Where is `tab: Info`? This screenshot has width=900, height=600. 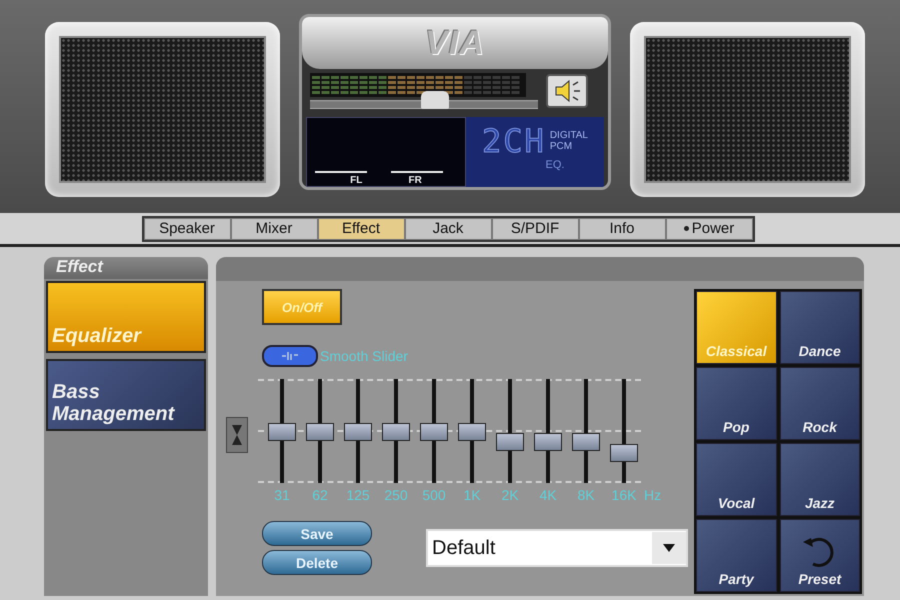
tab: Info is located at coordinates (622, 229).